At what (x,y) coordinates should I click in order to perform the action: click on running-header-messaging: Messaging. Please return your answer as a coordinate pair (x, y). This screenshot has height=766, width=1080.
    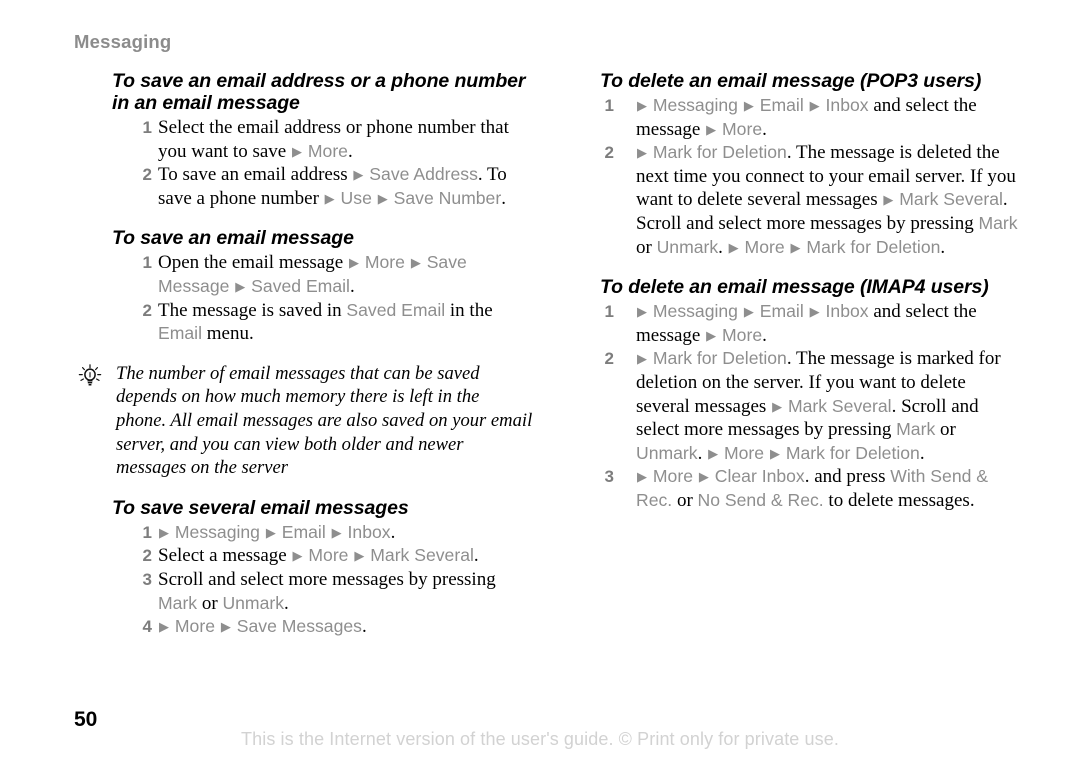
    Looking at the image, I should click on (123, 41).